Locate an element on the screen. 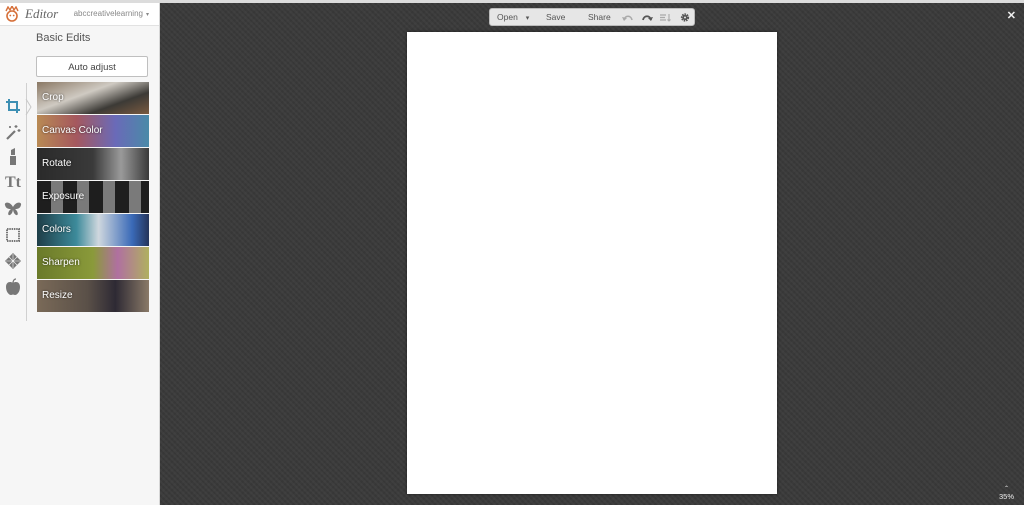 The width and height of the screenshot is (1024, 505). text-icon: Tt is located at coordinates (13, 183).